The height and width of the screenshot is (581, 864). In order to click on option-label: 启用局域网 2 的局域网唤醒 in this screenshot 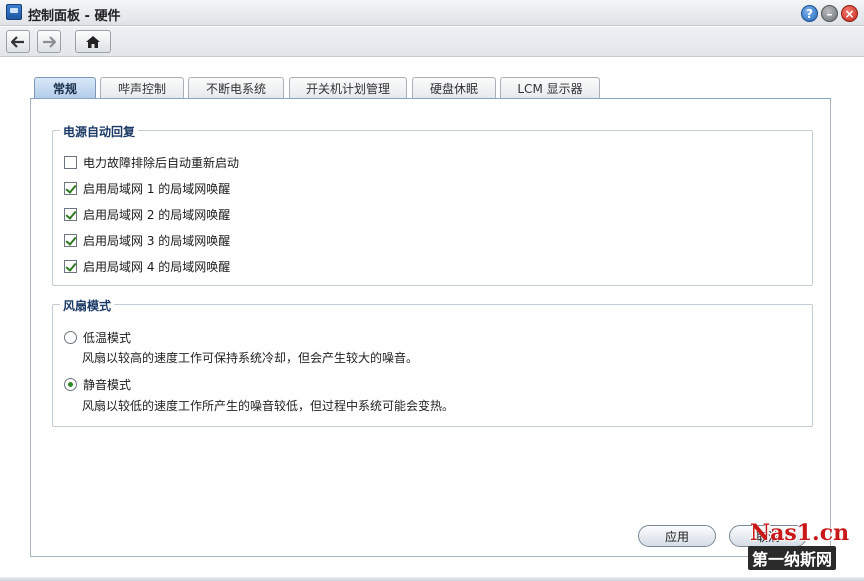, I will do `click(157, 215)`.